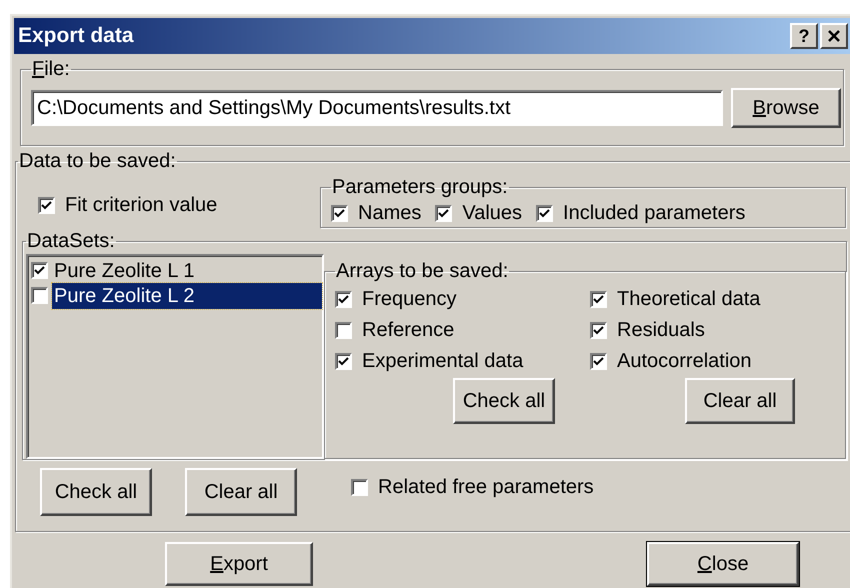 Image resolution: width=850 pixels, height=588 pixels. Describe the element at coordinates (408, 330) in the screenshot. I see `checkbox-label: Reference` at that location.